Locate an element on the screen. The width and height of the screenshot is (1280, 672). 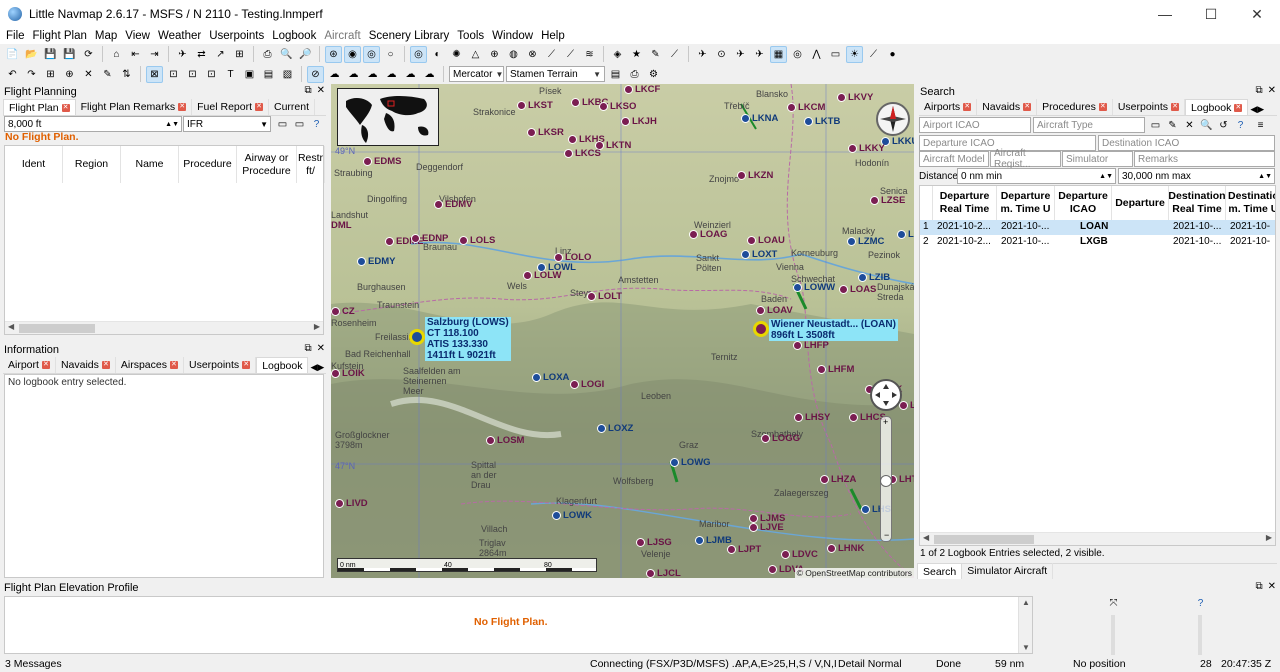
flight-rules-select: IFR ▼ is located at coordinates (227, 124).